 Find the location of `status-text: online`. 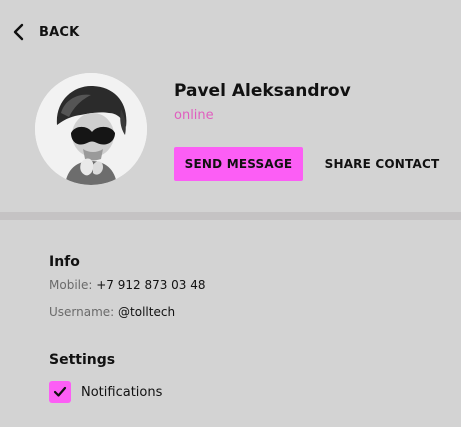

status-text: online is located at coordinates (194, 115).